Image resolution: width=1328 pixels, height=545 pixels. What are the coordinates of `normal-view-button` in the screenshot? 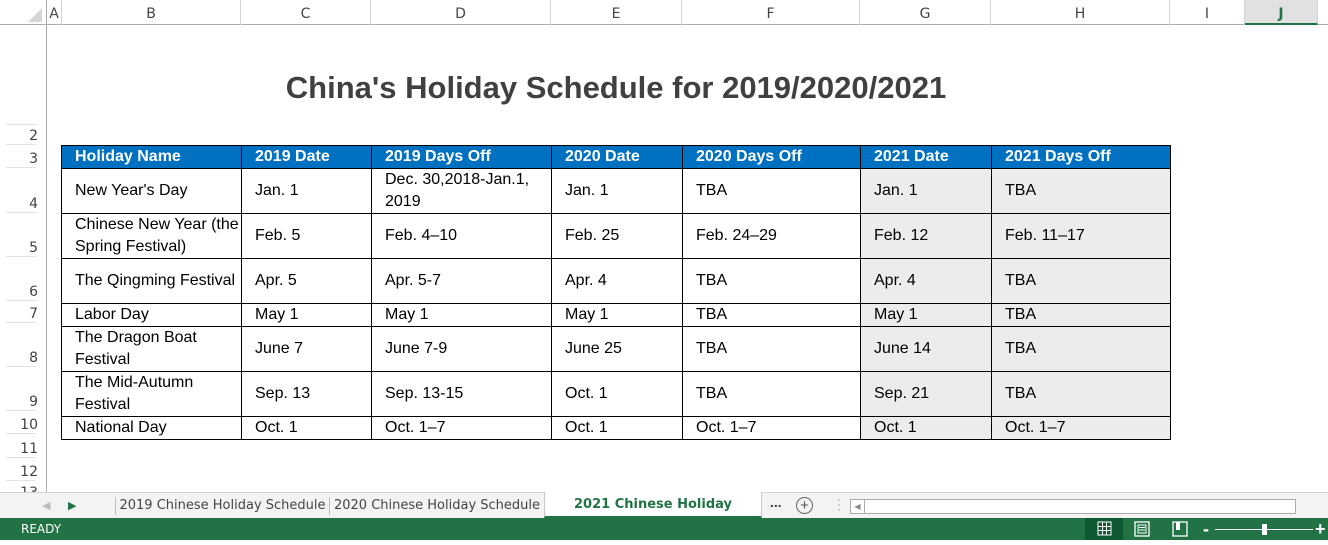 It's located at (1104, 529).